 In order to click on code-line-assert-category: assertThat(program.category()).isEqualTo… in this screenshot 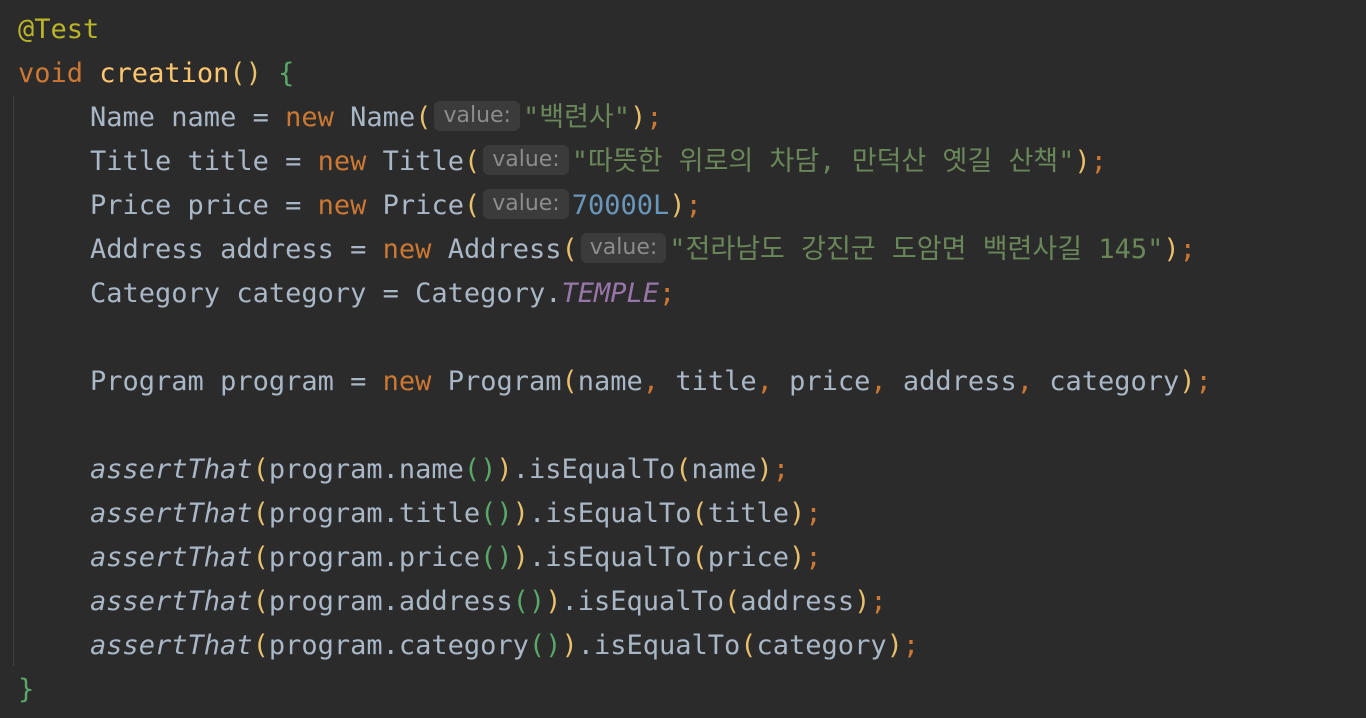, I will do `click(692, 646)`.